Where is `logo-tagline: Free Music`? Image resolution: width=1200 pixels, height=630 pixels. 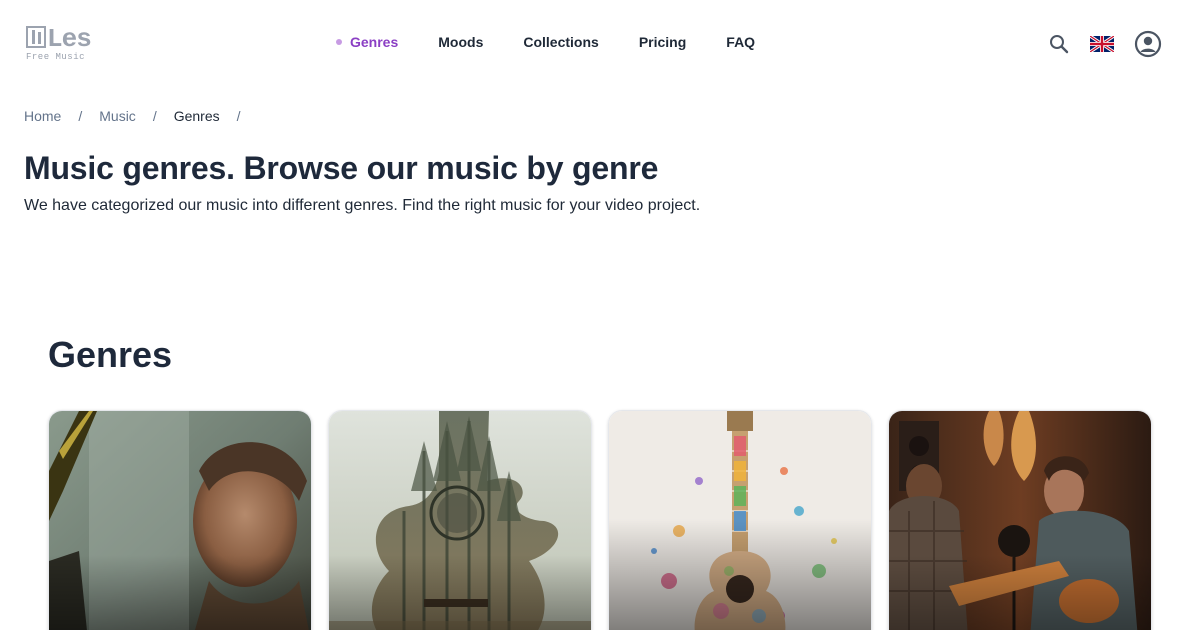
logo-tagline: Free Music is located at coordinates (56, 57).